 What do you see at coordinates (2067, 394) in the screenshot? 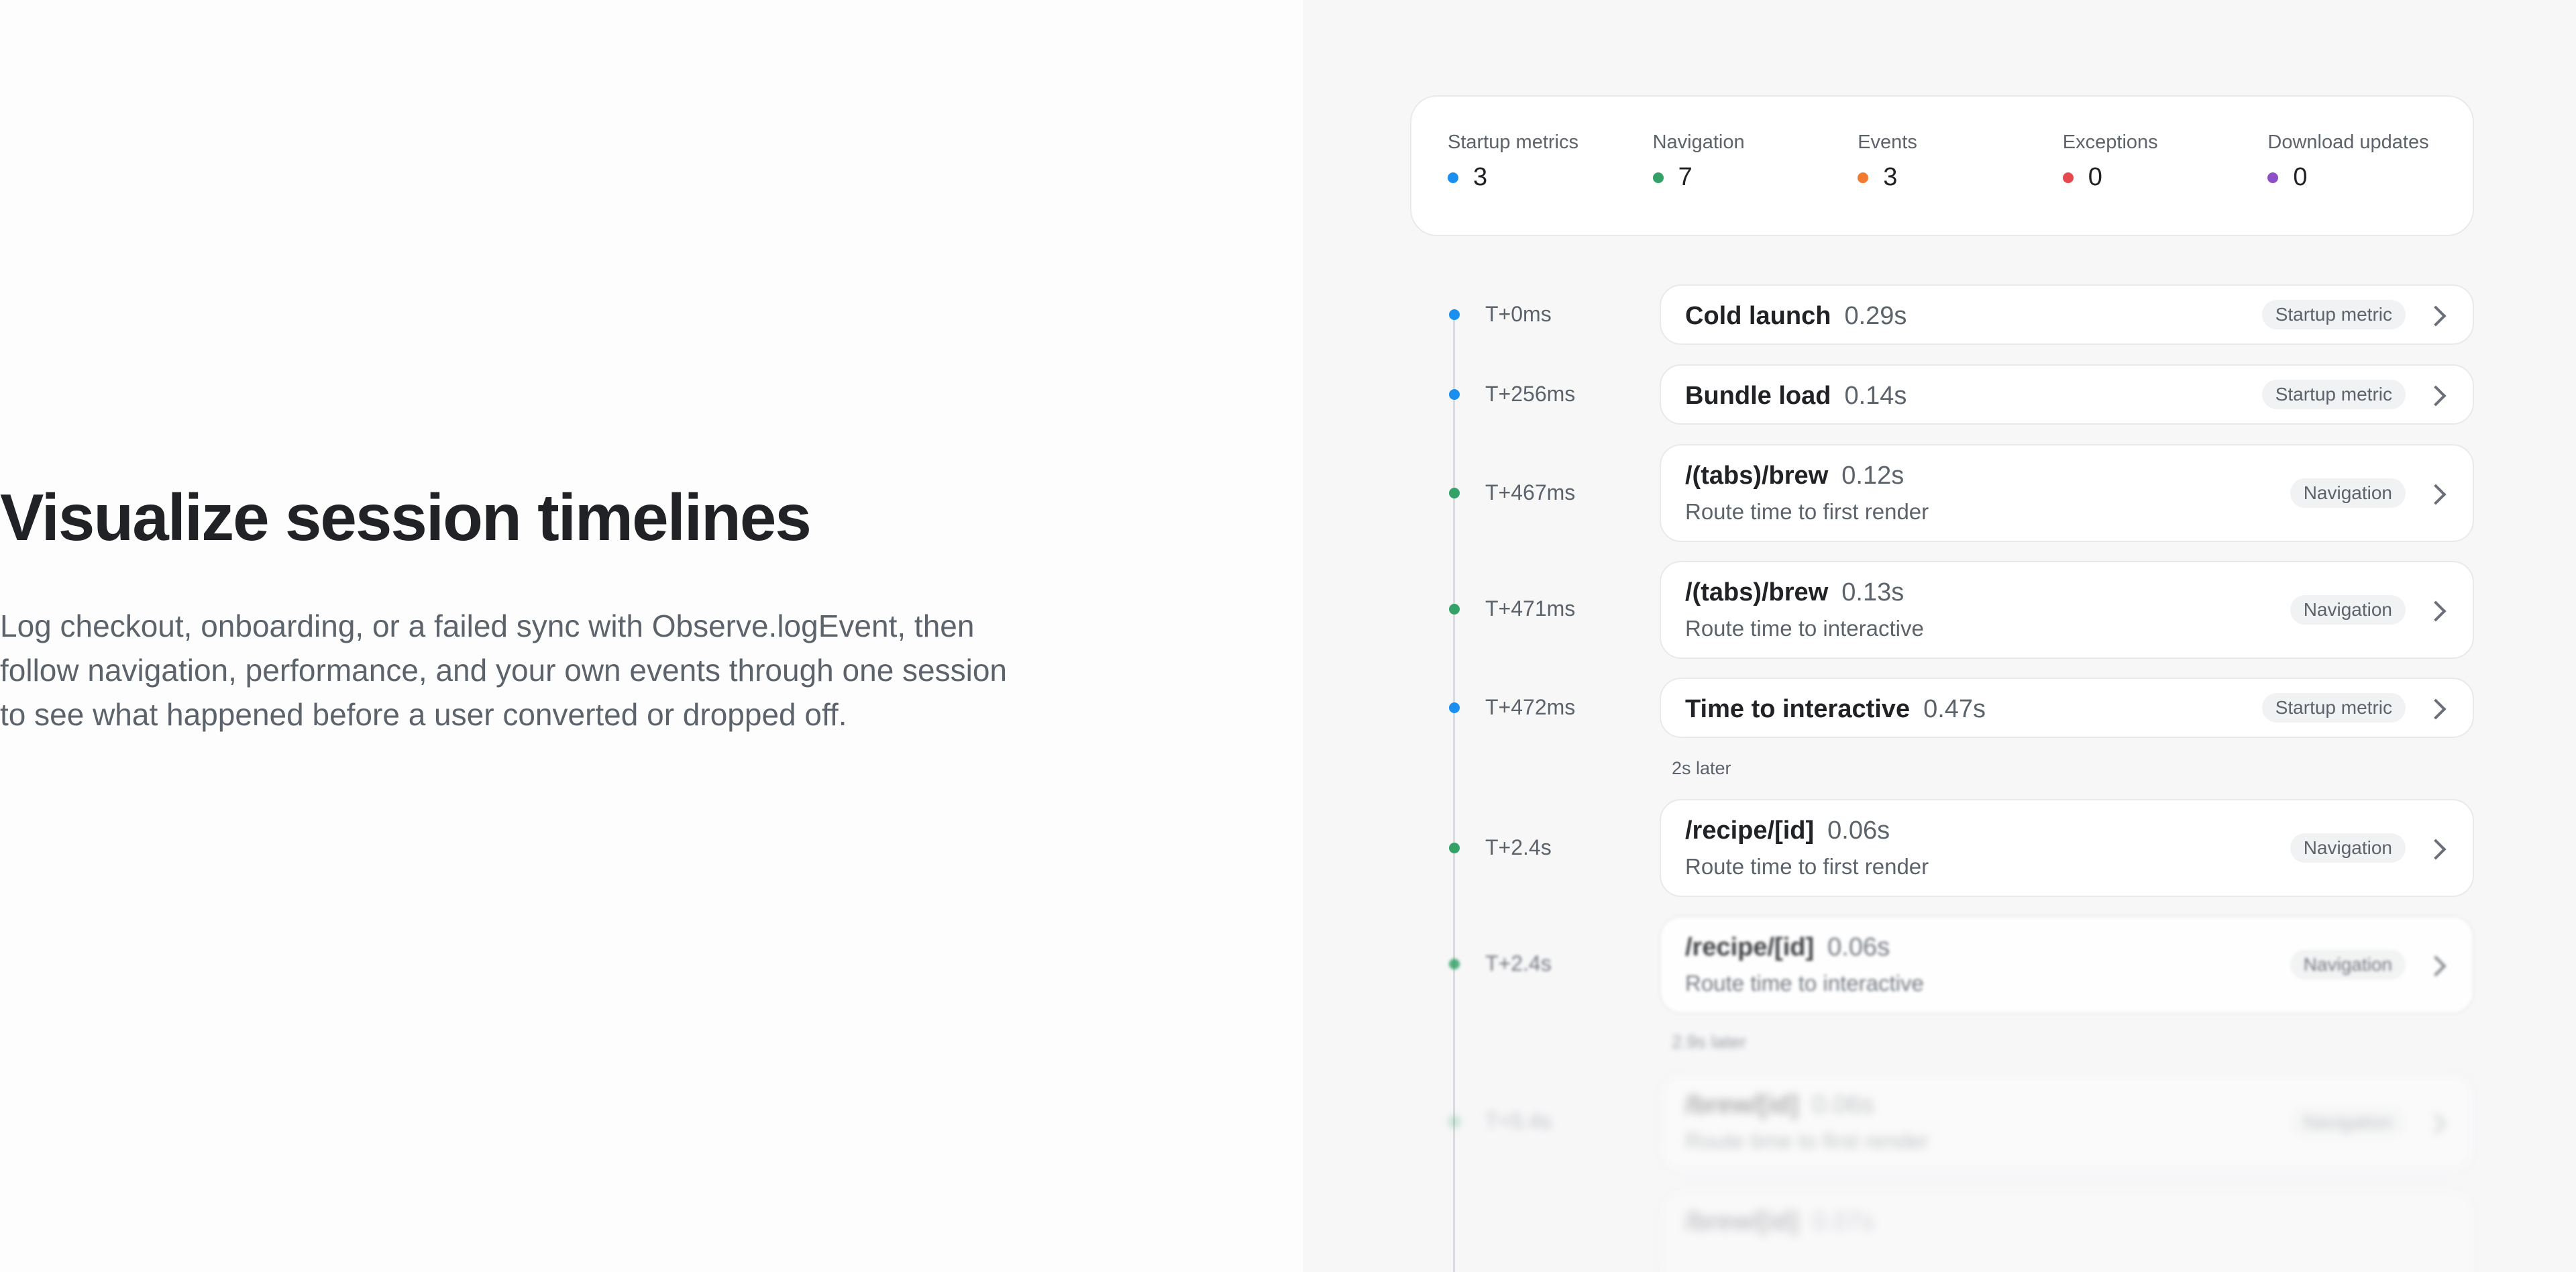
I see `event-card: Bundle load 0.14s Startup metric` at bounding box center [2067, 394].